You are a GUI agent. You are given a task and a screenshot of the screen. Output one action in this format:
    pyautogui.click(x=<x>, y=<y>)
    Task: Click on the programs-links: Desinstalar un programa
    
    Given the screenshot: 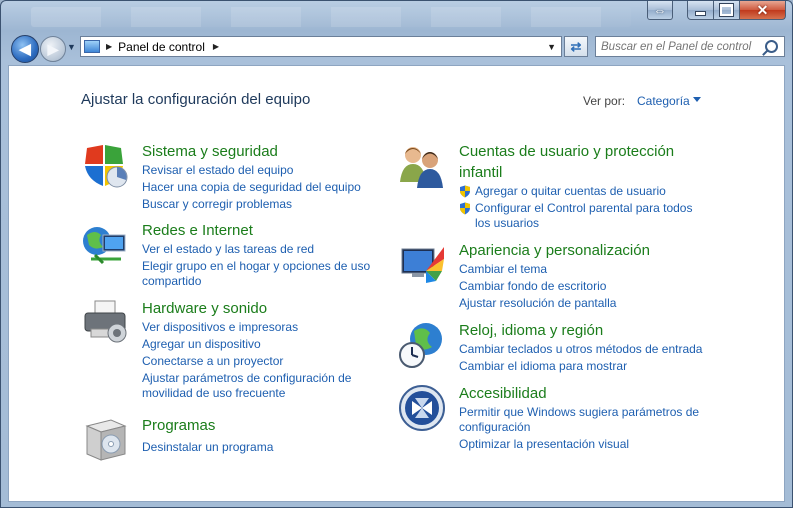 What is the action you would take?
    pyautogui.click(x=207, y=448)
    